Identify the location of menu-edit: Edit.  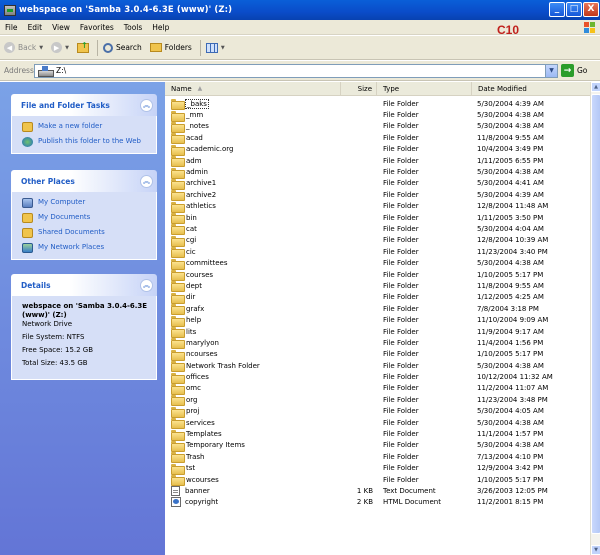
(35, 27).